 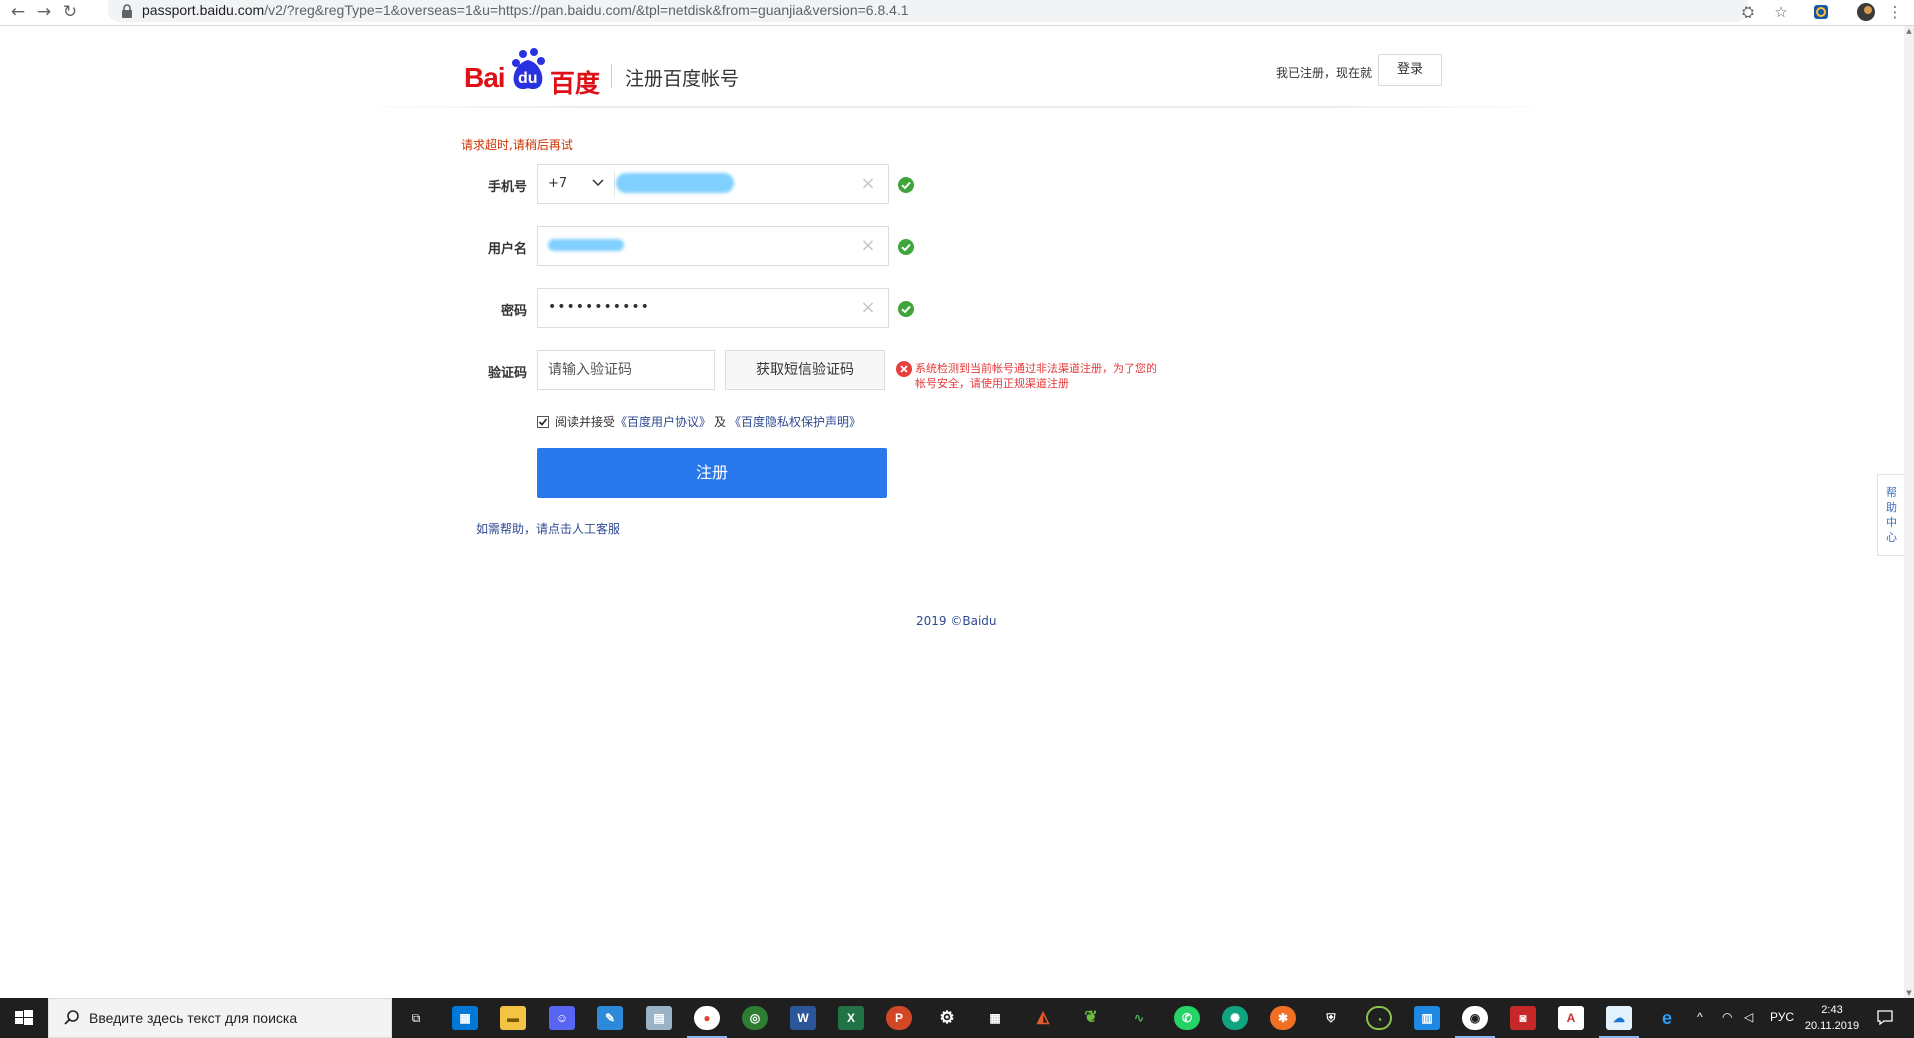 I want to click on already-registered-text: 我已注册，现在就, so click(x=1324, y=73).